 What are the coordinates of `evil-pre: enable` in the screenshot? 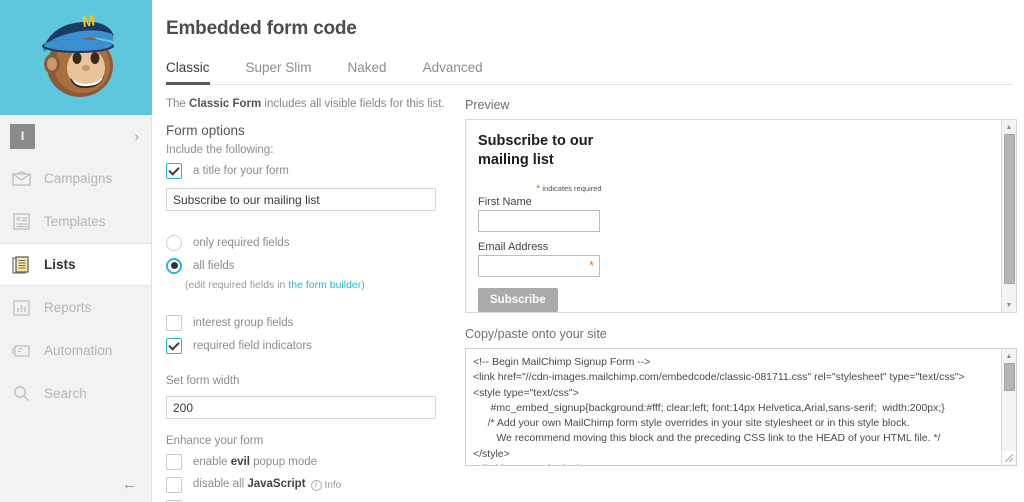 It's located at (212, 461).